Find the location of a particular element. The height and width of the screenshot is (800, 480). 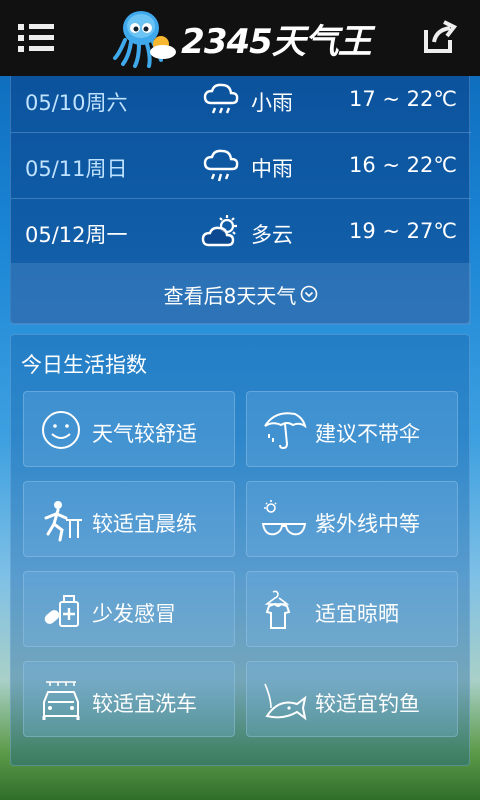

more-forecast-label: 查看后8天天气 is located at coordinates (230, 295).